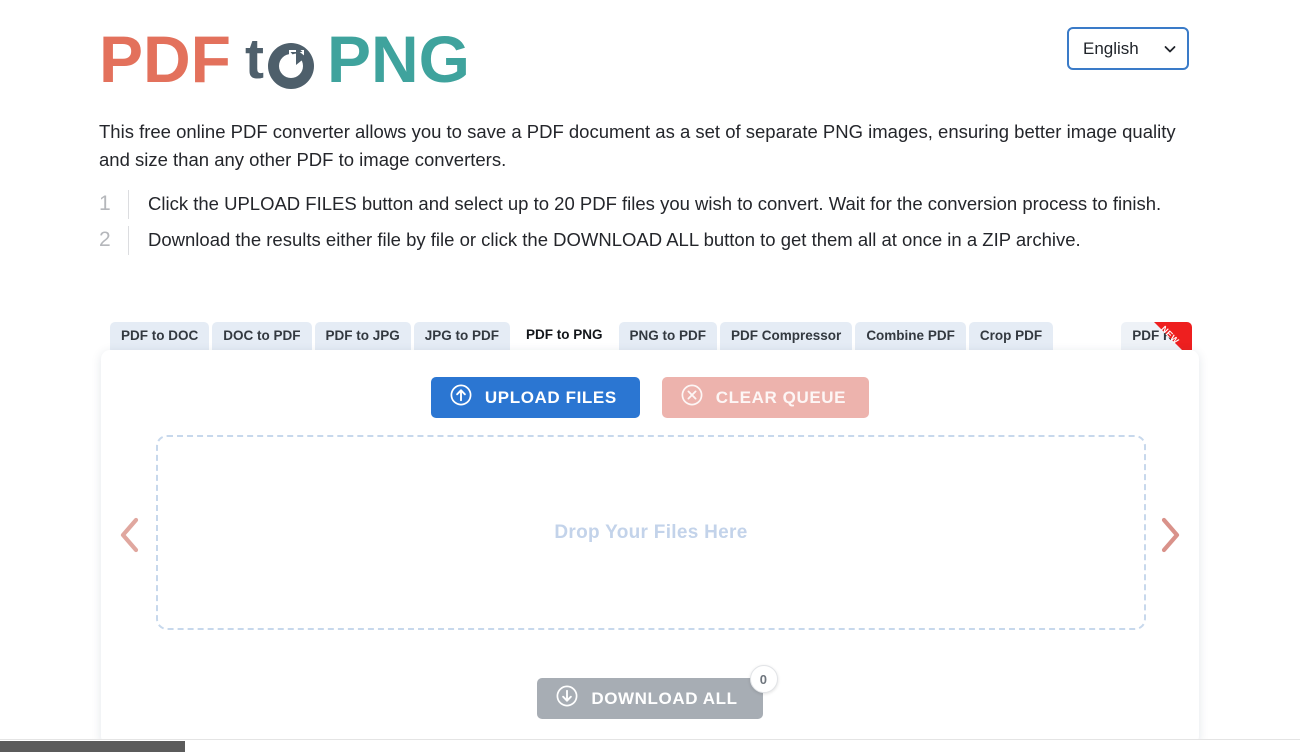 The height and width of the screenshot is (754, 1300). I want to click on tab-pdf-kit: PDF Kit NEW, so click(1156, 336).